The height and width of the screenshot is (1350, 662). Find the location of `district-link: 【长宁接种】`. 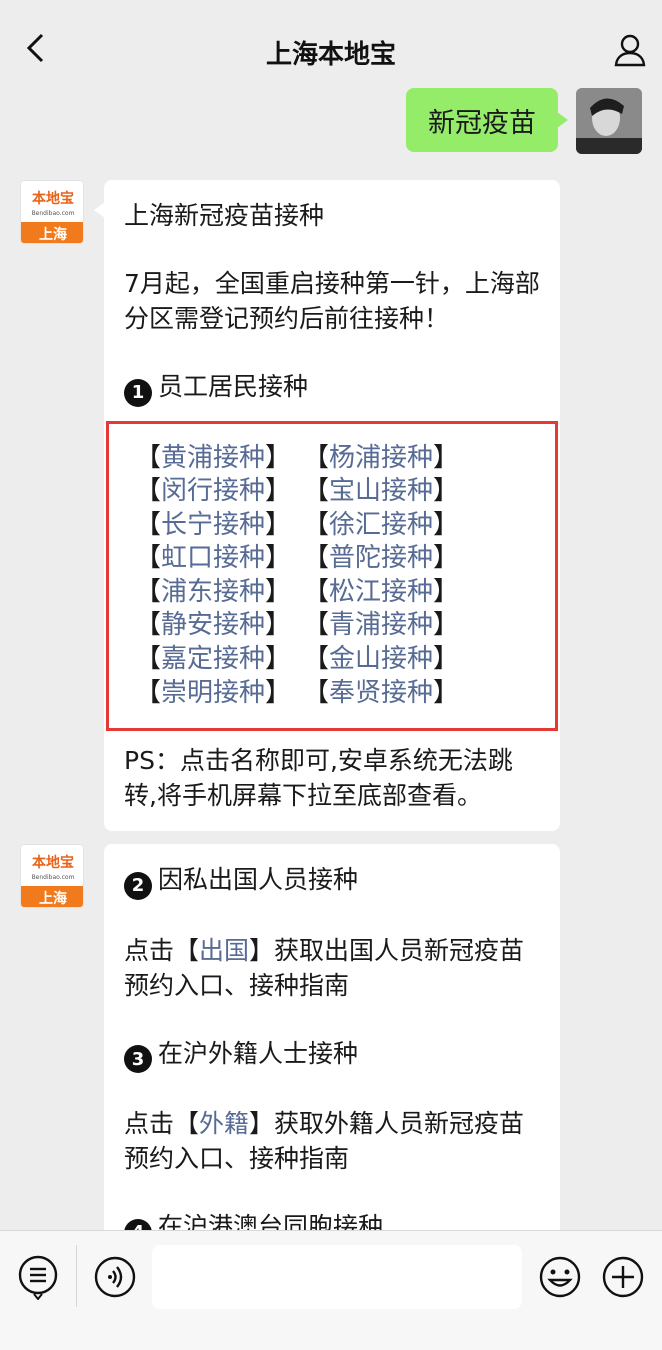

district-link: 【长宁接种】 is located at coordinates (219, 526).